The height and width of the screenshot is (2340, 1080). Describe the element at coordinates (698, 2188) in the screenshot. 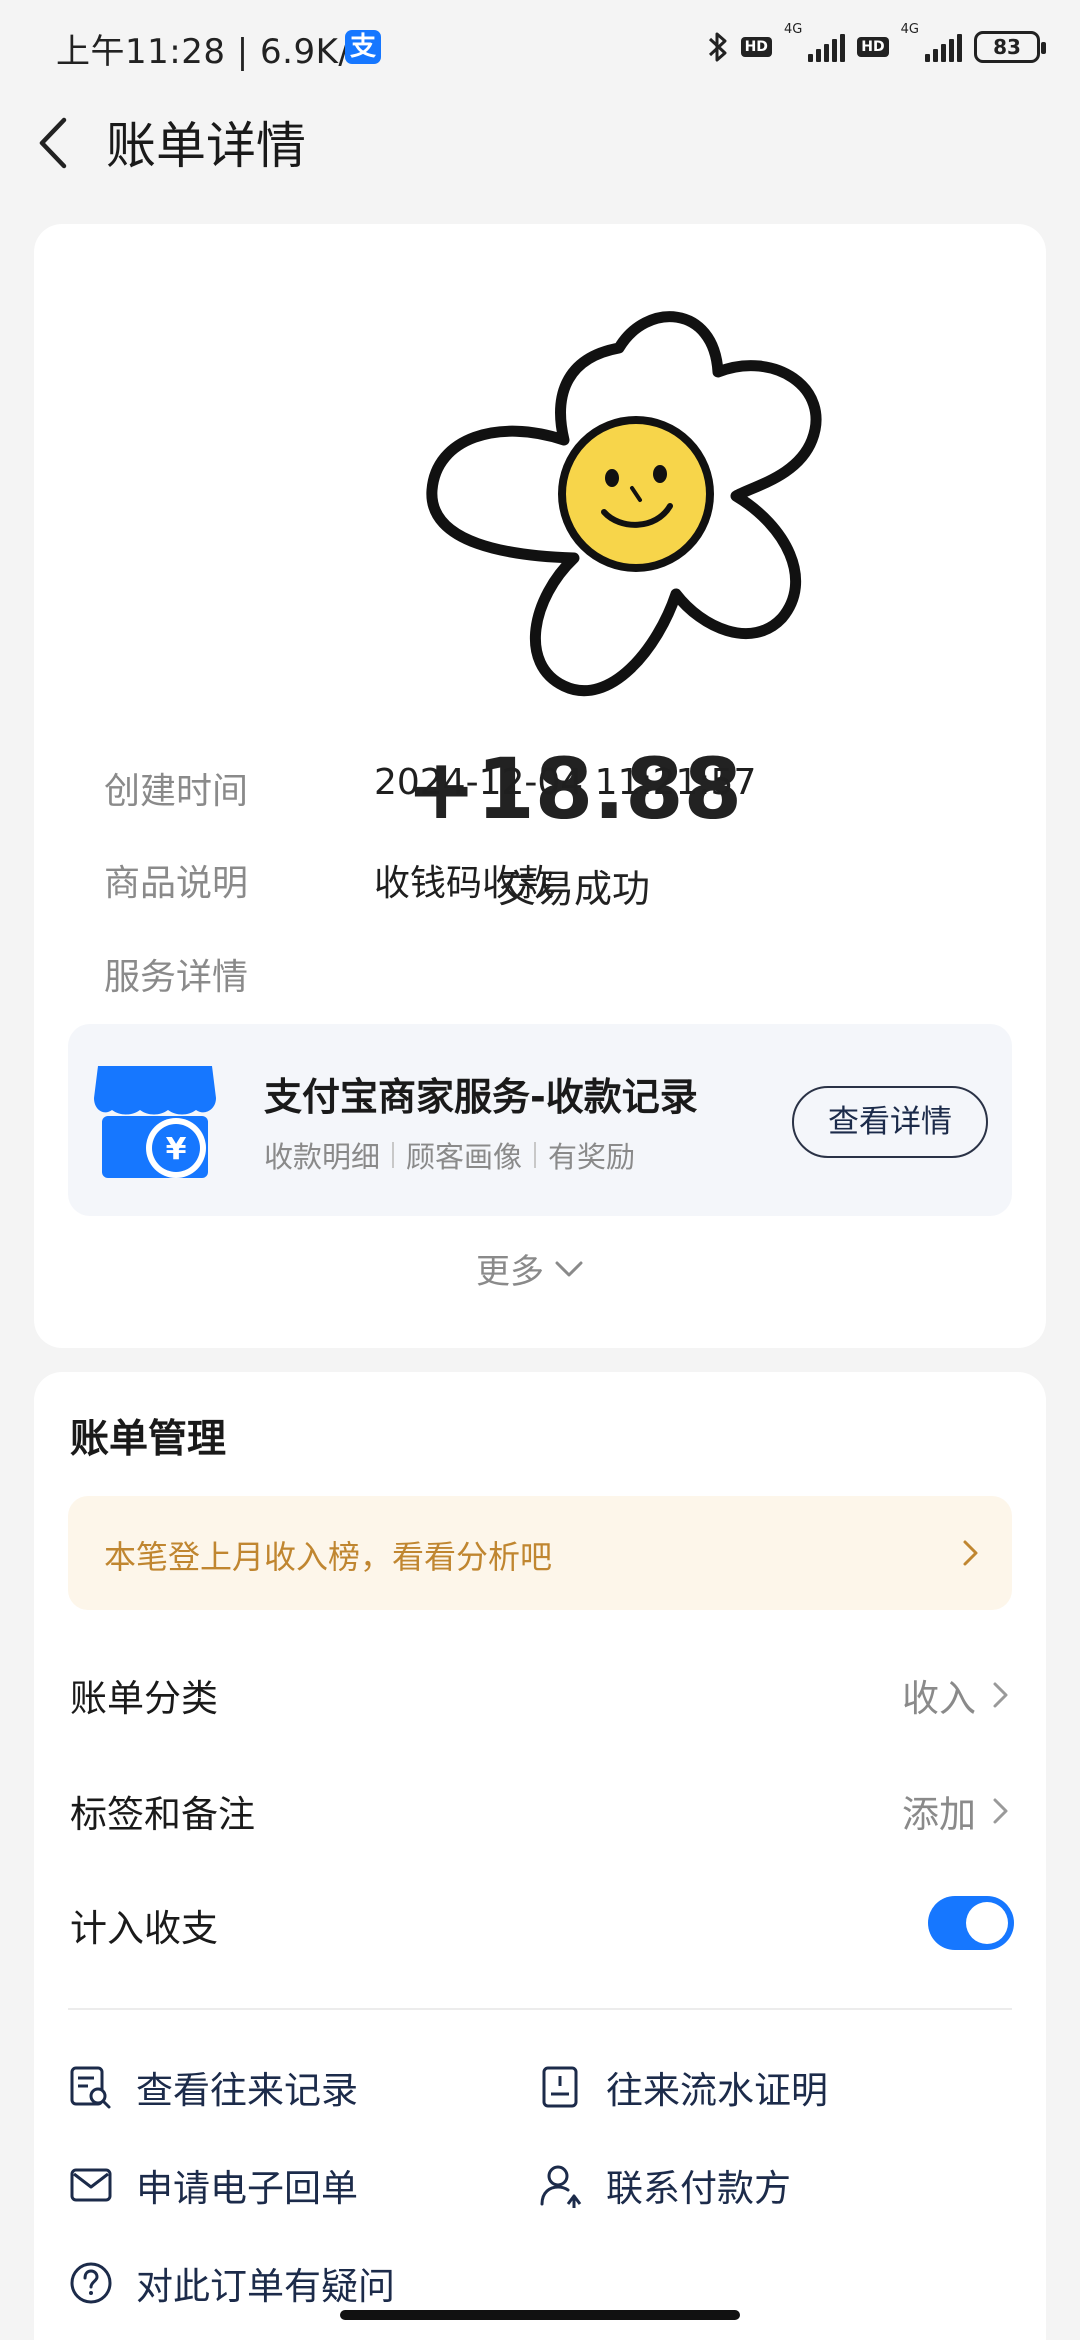

I see `link-label: 联系付款方` at that location.